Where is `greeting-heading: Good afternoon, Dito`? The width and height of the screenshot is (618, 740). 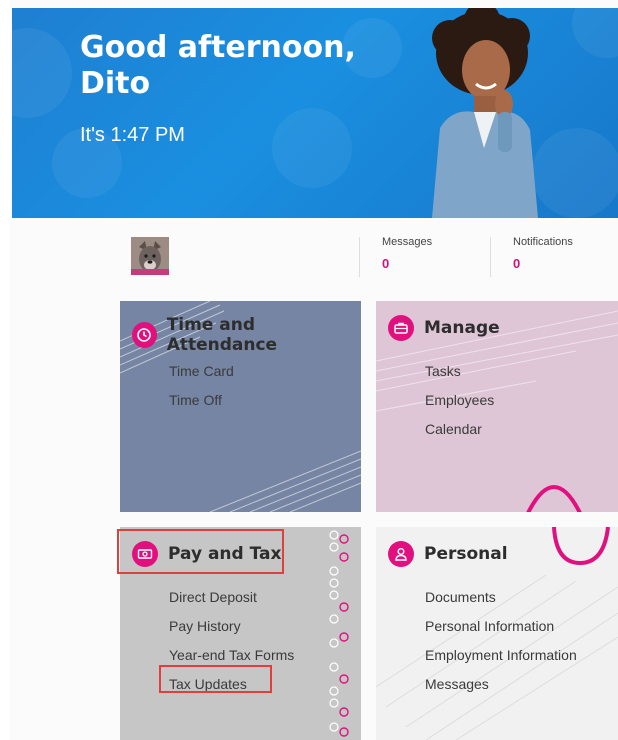
greeting-heading: Good afternoon, Dito is located at coordinates (240, 66).